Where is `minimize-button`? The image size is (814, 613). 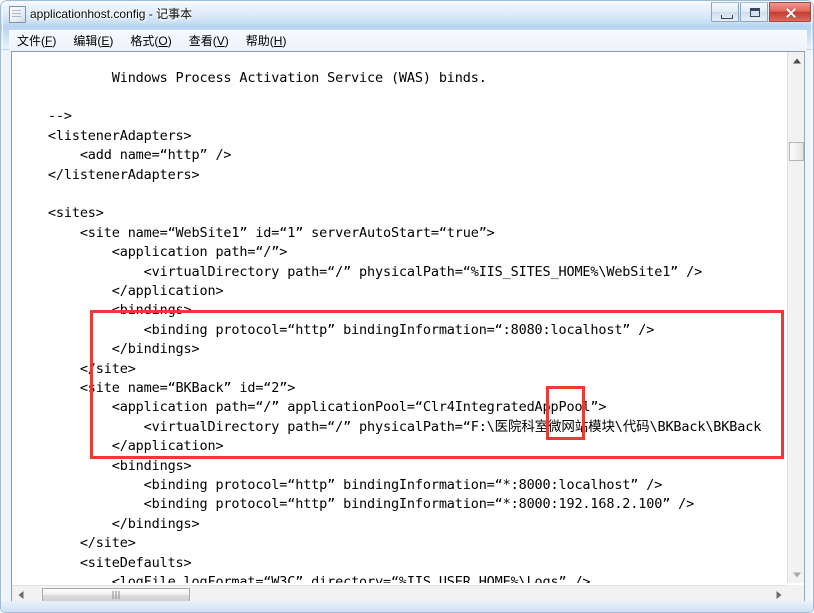 minimize-button is located at coordinates (725, 12).